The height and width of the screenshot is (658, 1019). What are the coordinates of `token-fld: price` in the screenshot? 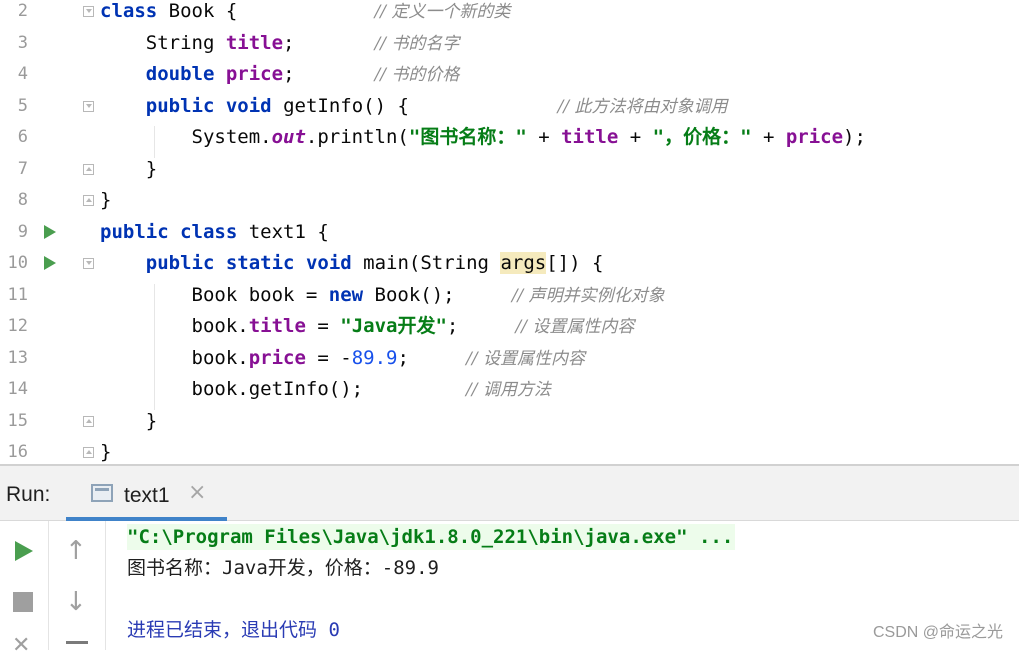 It's located at (814, 137).